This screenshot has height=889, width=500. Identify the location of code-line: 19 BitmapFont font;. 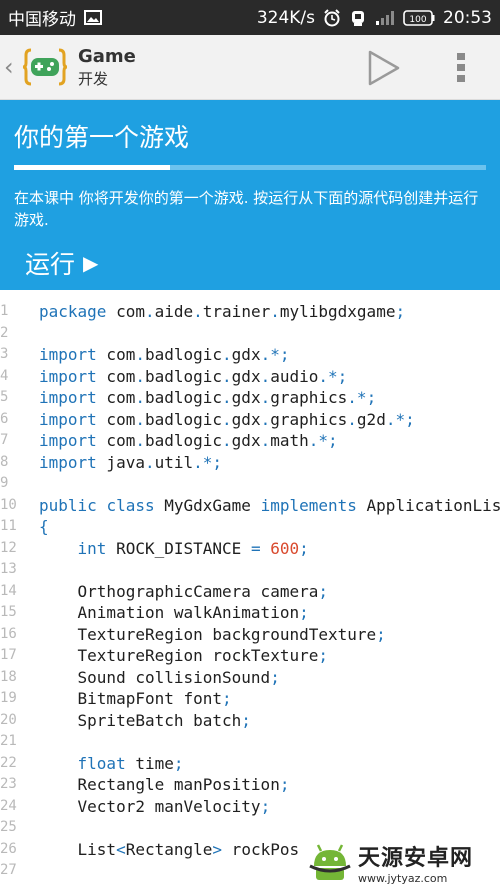
(250, 699).